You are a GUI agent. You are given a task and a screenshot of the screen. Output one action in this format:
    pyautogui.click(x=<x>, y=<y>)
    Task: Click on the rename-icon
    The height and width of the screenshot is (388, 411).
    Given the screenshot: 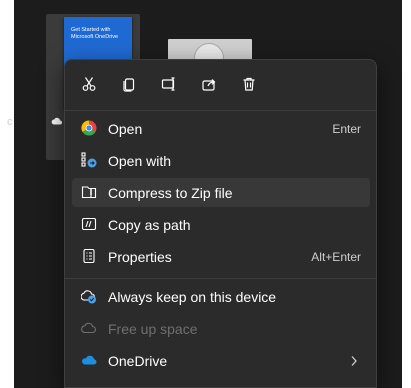 What is the action you would take?
    pyautogui.click(x=169, y=86)
    